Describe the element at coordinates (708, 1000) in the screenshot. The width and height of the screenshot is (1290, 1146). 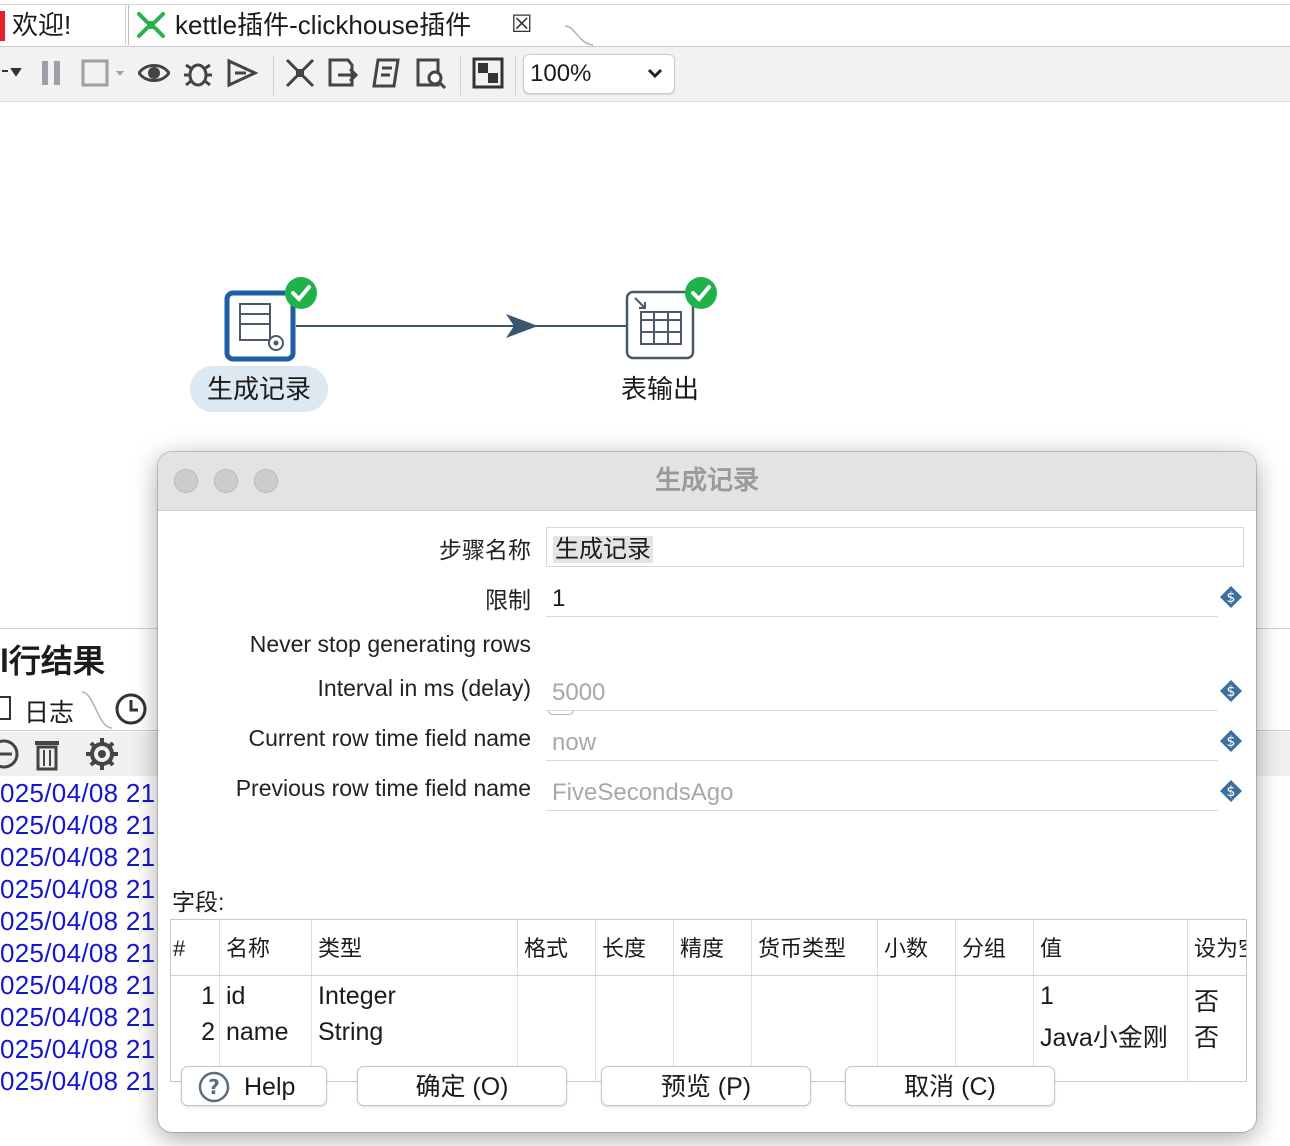
I see `fields-table: # 名称 类型 格式 长度 精度 货币类型 小数 分组 值 设为空 1 id` at that location.